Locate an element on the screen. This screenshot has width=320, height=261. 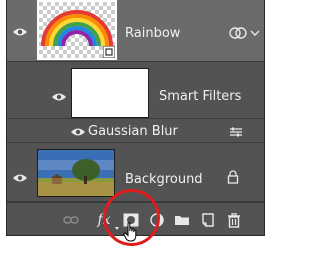
group-folder-icon is located at coordinates (182, 220).